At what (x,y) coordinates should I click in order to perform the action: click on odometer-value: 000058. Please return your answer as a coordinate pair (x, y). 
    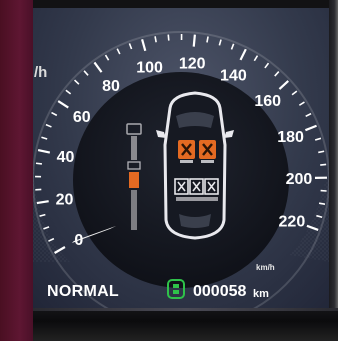
    Looking at the image, I should click on (220, 291).